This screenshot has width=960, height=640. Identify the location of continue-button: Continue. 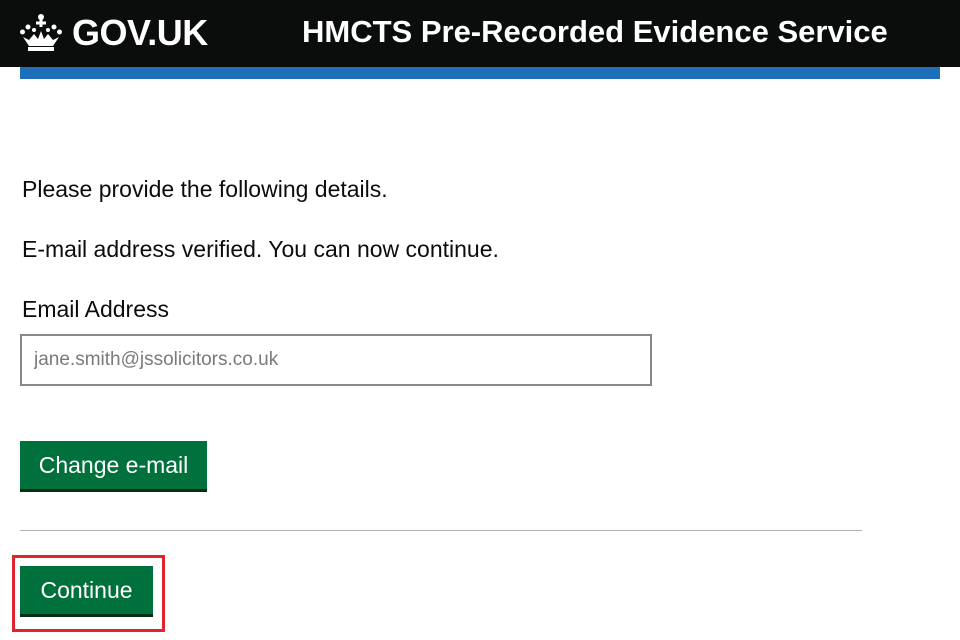
(86, 590).